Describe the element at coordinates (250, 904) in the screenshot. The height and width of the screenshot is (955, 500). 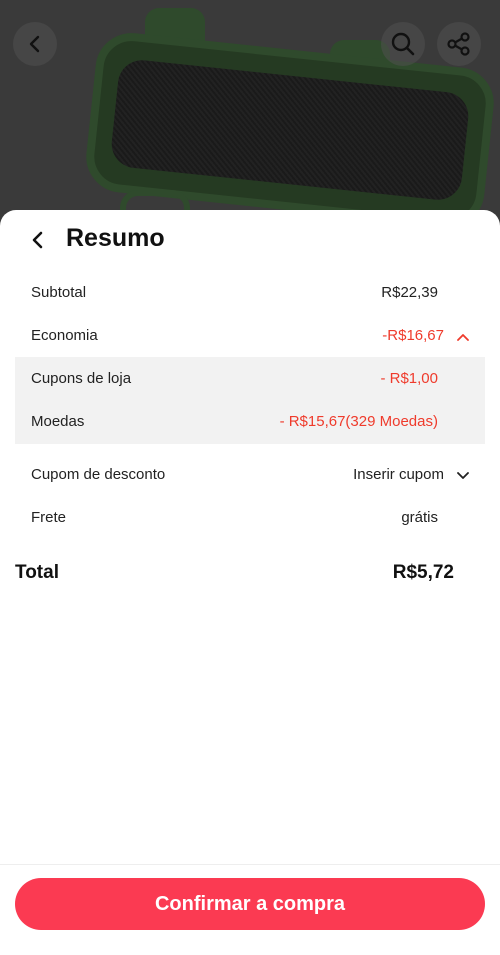
I see `confirm-purchase-button: Confirmar a compra` at that location.